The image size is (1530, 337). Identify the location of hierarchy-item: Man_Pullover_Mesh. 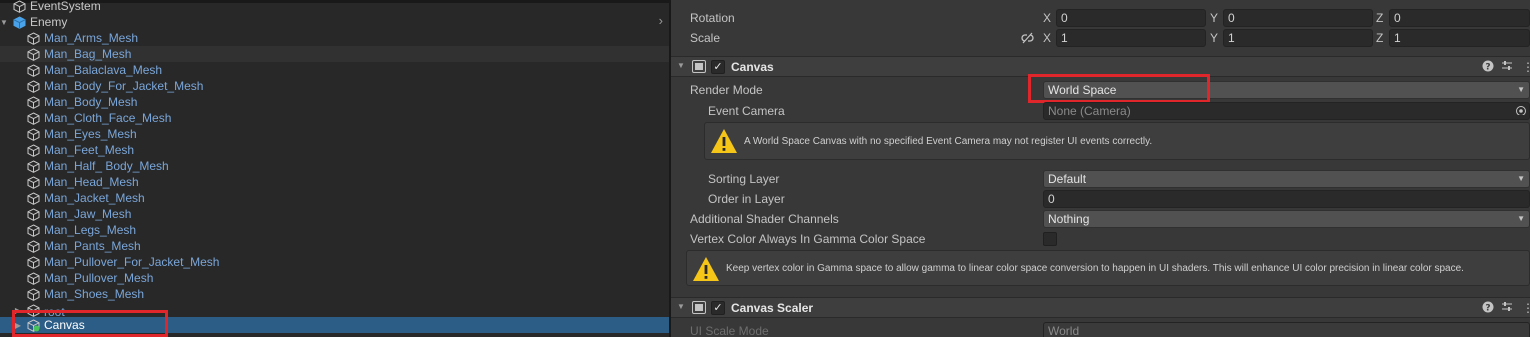
(334, 278).